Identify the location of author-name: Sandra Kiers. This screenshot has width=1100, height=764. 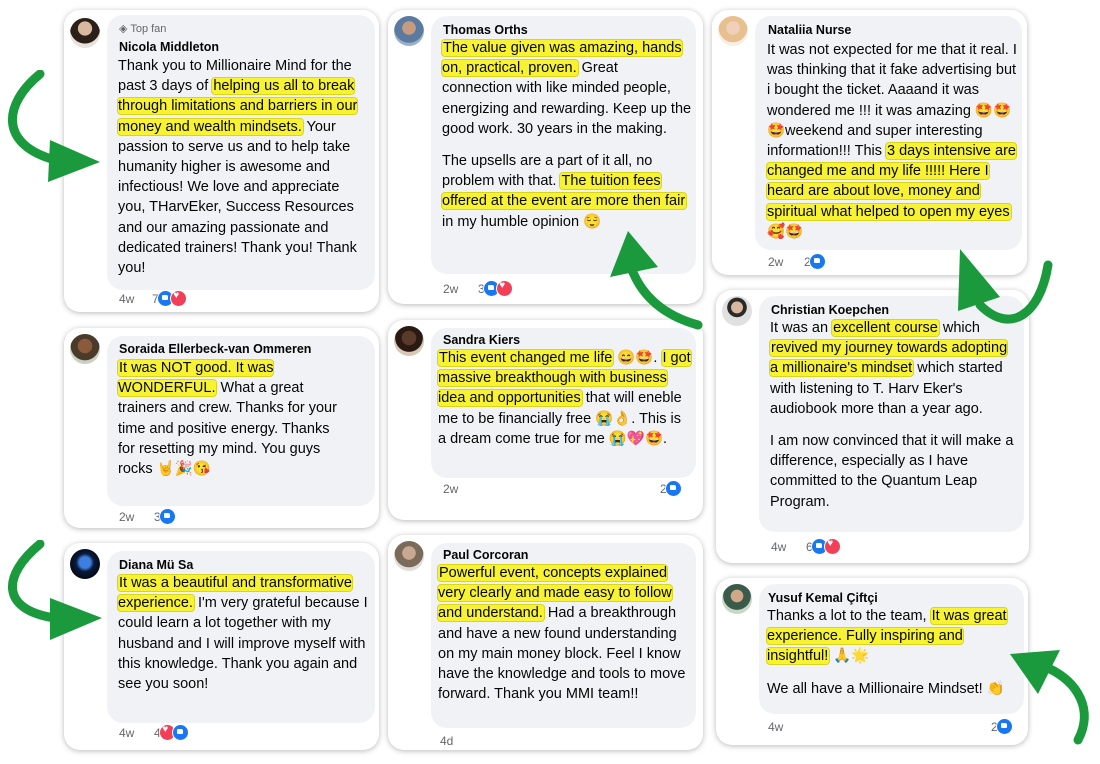
(481, 340).